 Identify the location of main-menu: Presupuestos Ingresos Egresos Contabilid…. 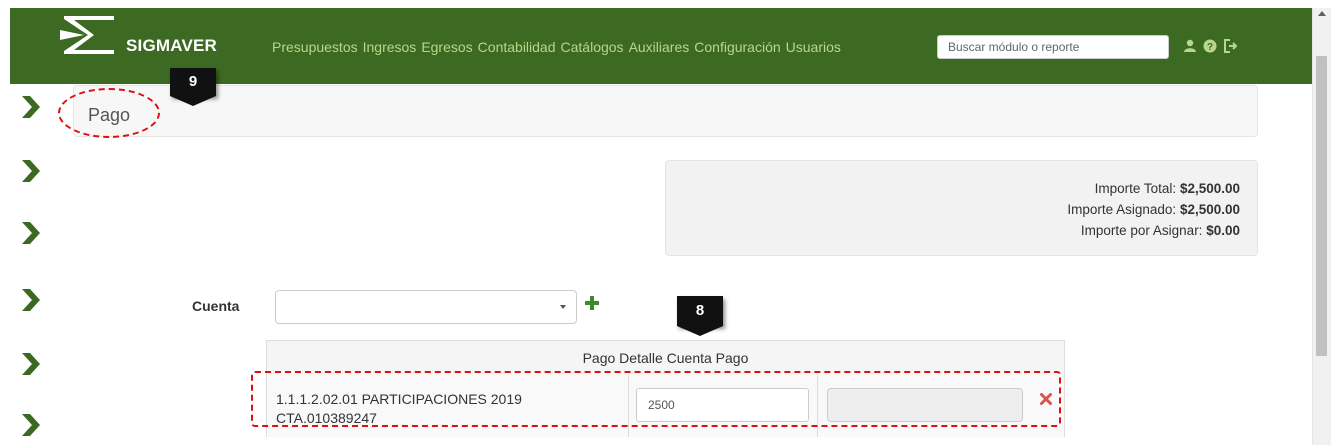
(559, 47).